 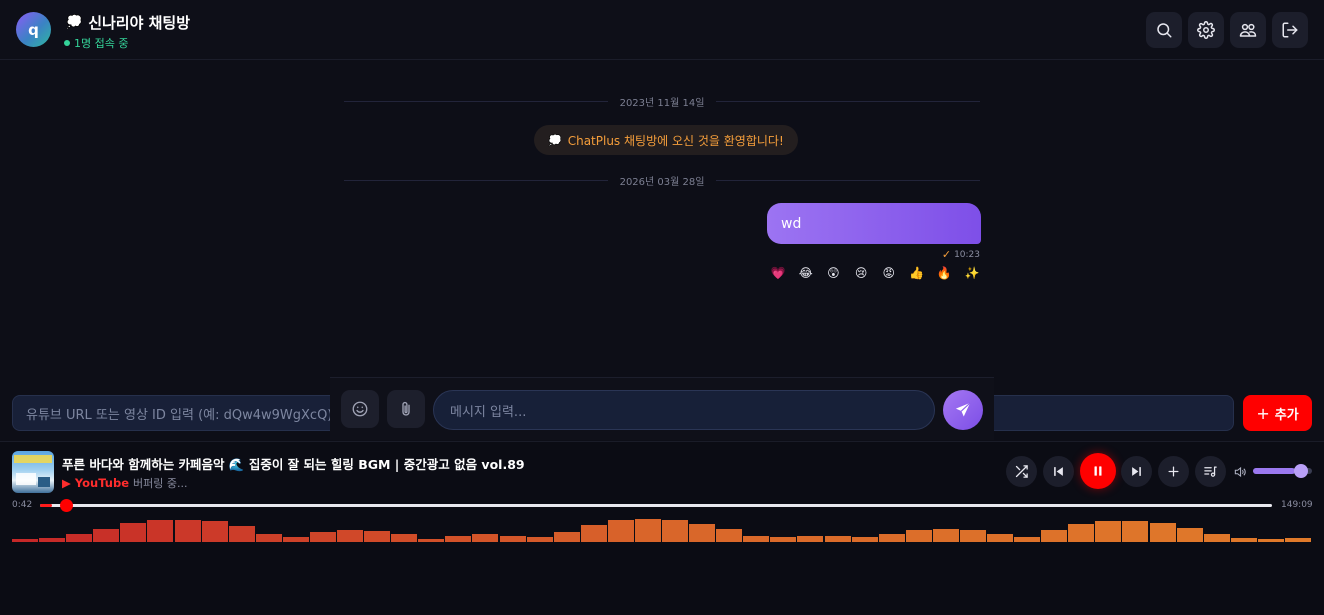 What do you see at coordinates (656, 505) in the screenshot?
I see `progress-bar` at bounding box center [656, 505].